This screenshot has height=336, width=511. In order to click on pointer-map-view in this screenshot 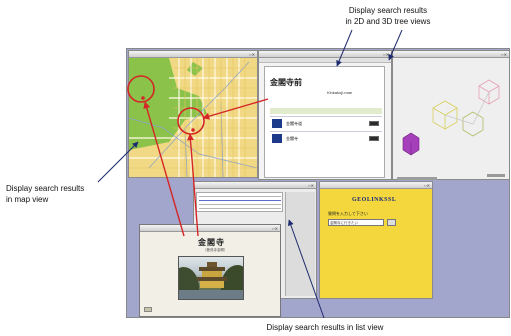, I will do `click(118, 162)`.